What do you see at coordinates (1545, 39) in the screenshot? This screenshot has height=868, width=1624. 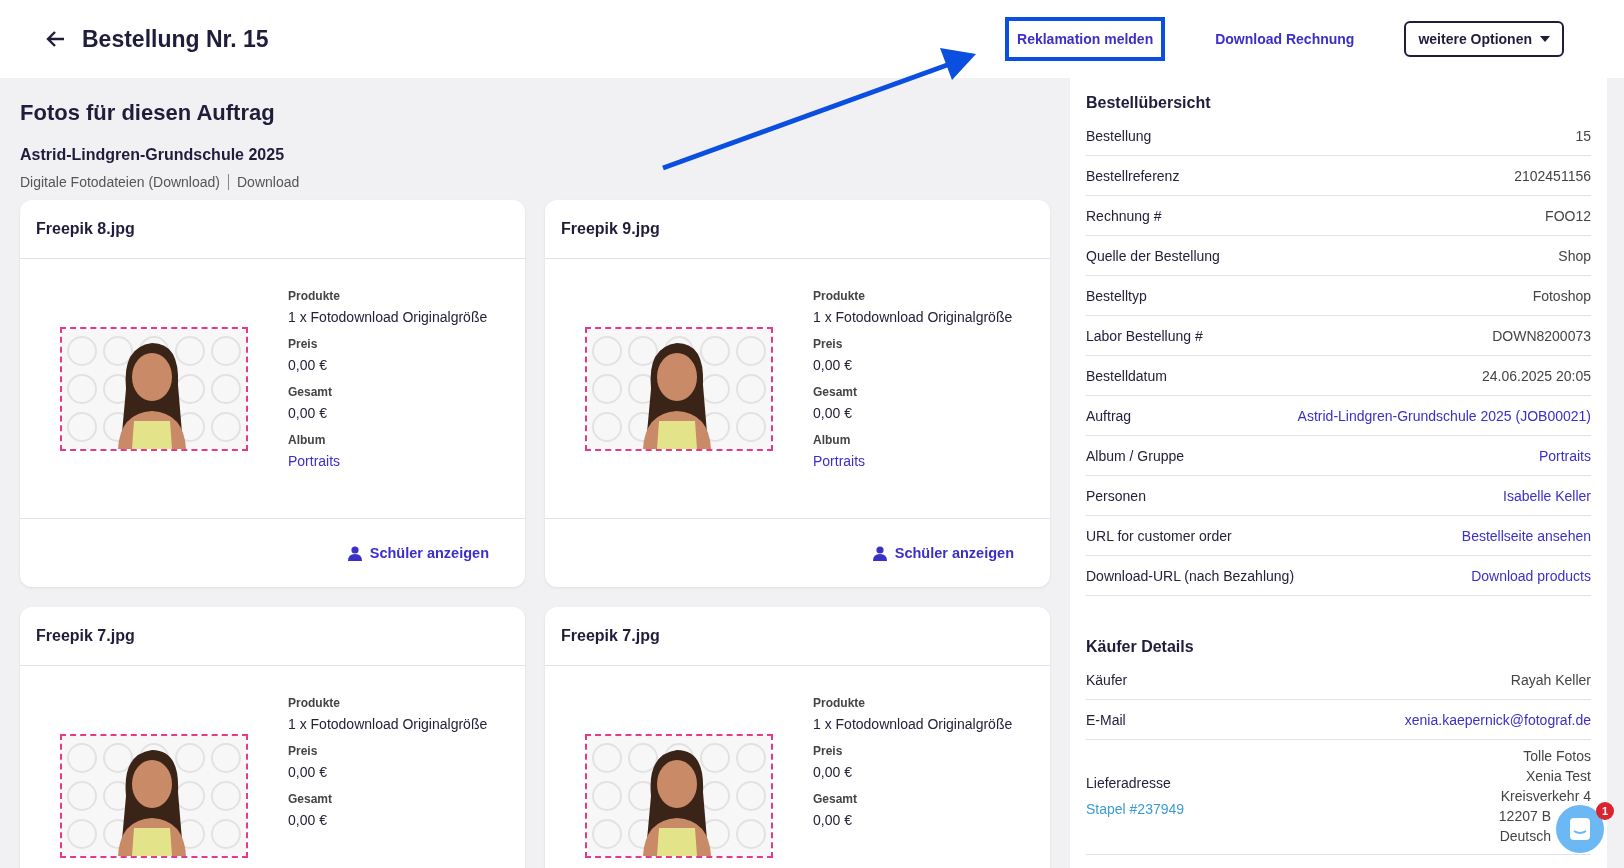 I see `caret-icon` at bounding box center [1545, 39].